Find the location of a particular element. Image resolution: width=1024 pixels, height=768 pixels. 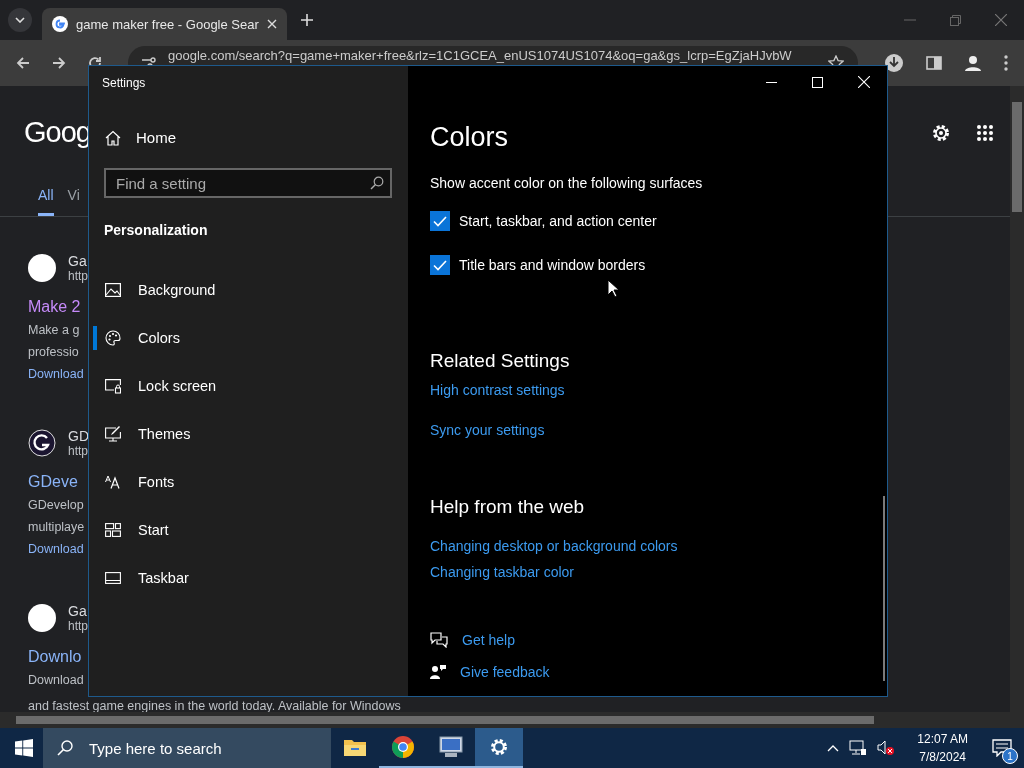

chat-bubbles-icon is located at coordinates (439, 640).